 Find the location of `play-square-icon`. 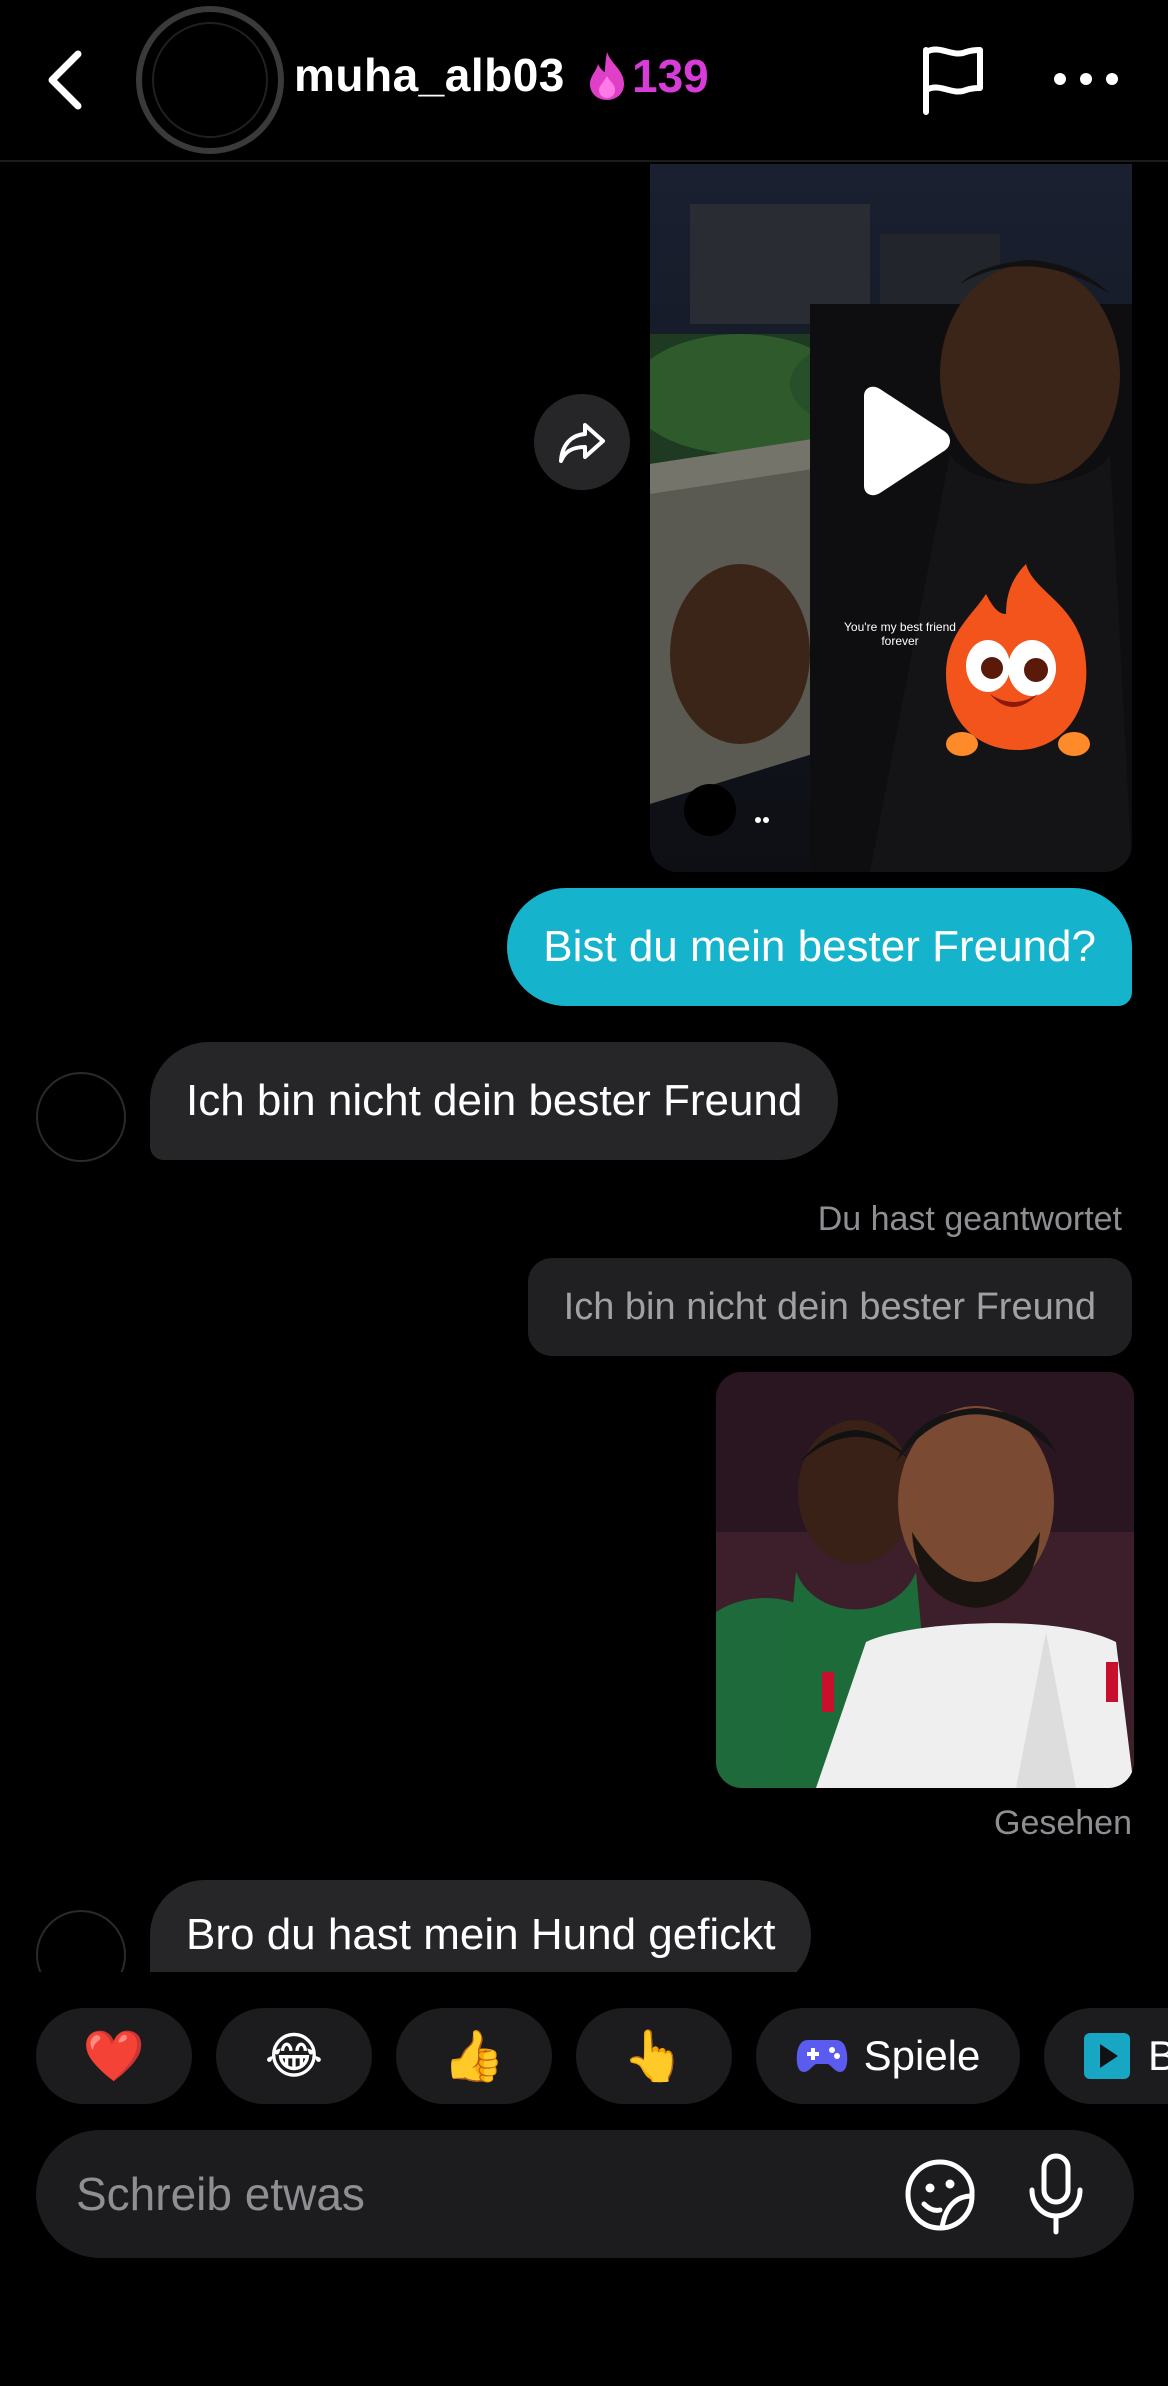

play-square-icon is located at coordinates (1107, 2056).